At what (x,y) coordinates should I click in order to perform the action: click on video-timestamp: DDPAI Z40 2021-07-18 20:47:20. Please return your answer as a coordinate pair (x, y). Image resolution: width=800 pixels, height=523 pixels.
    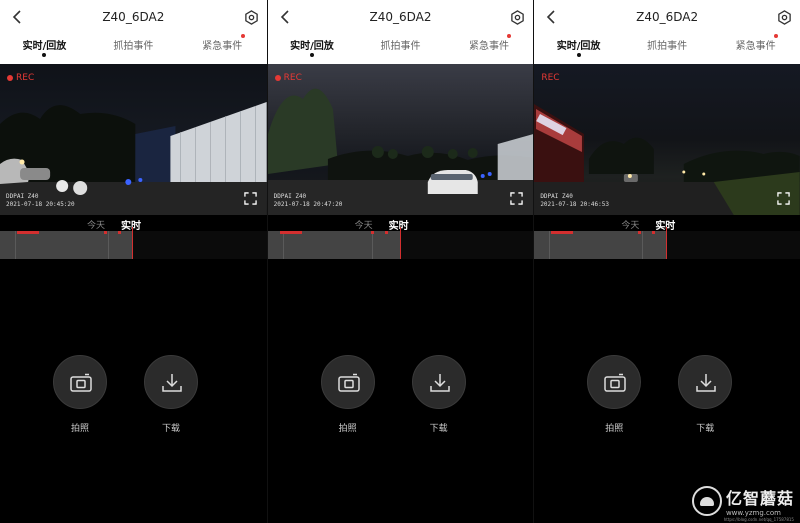
    Looking at the image, I should click on (308, 201).